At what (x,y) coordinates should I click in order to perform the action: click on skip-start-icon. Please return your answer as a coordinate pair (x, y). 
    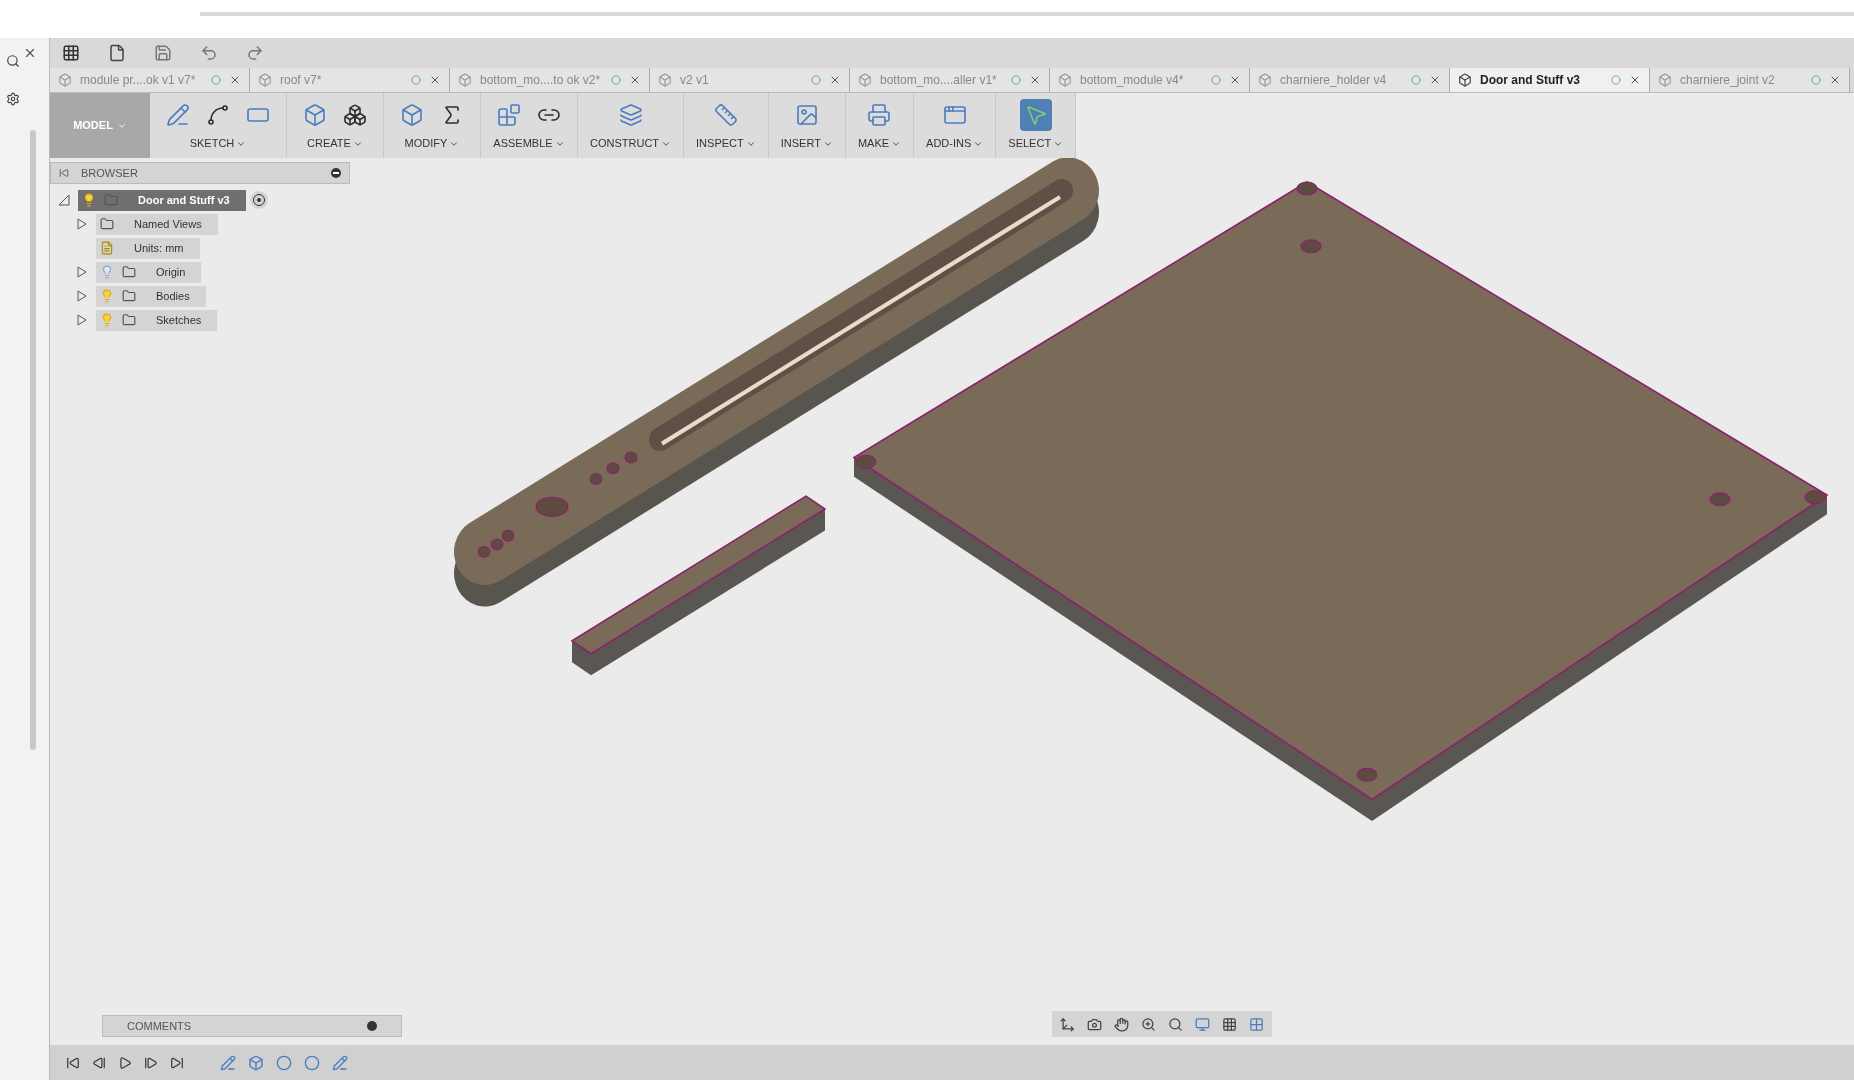
    Looking at the image, I should click on (73, 1062).